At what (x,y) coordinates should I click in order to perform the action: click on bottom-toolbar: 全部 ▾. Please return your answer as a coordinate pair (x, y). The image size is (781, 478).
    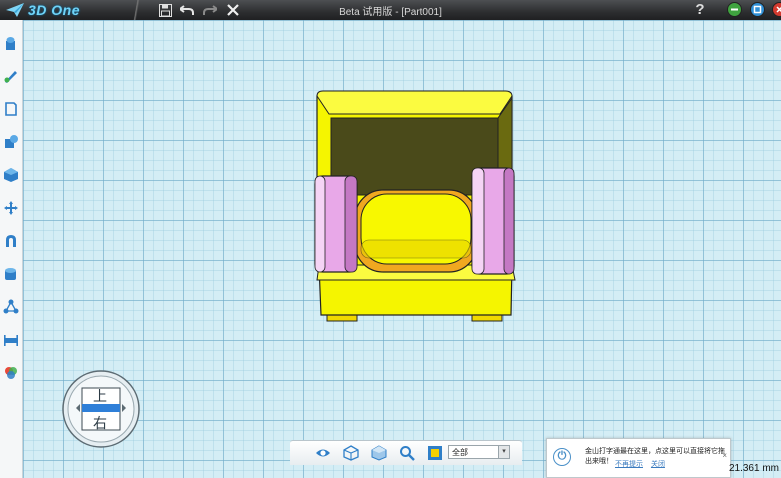
    Looking at the image, I should click on (406, 452).